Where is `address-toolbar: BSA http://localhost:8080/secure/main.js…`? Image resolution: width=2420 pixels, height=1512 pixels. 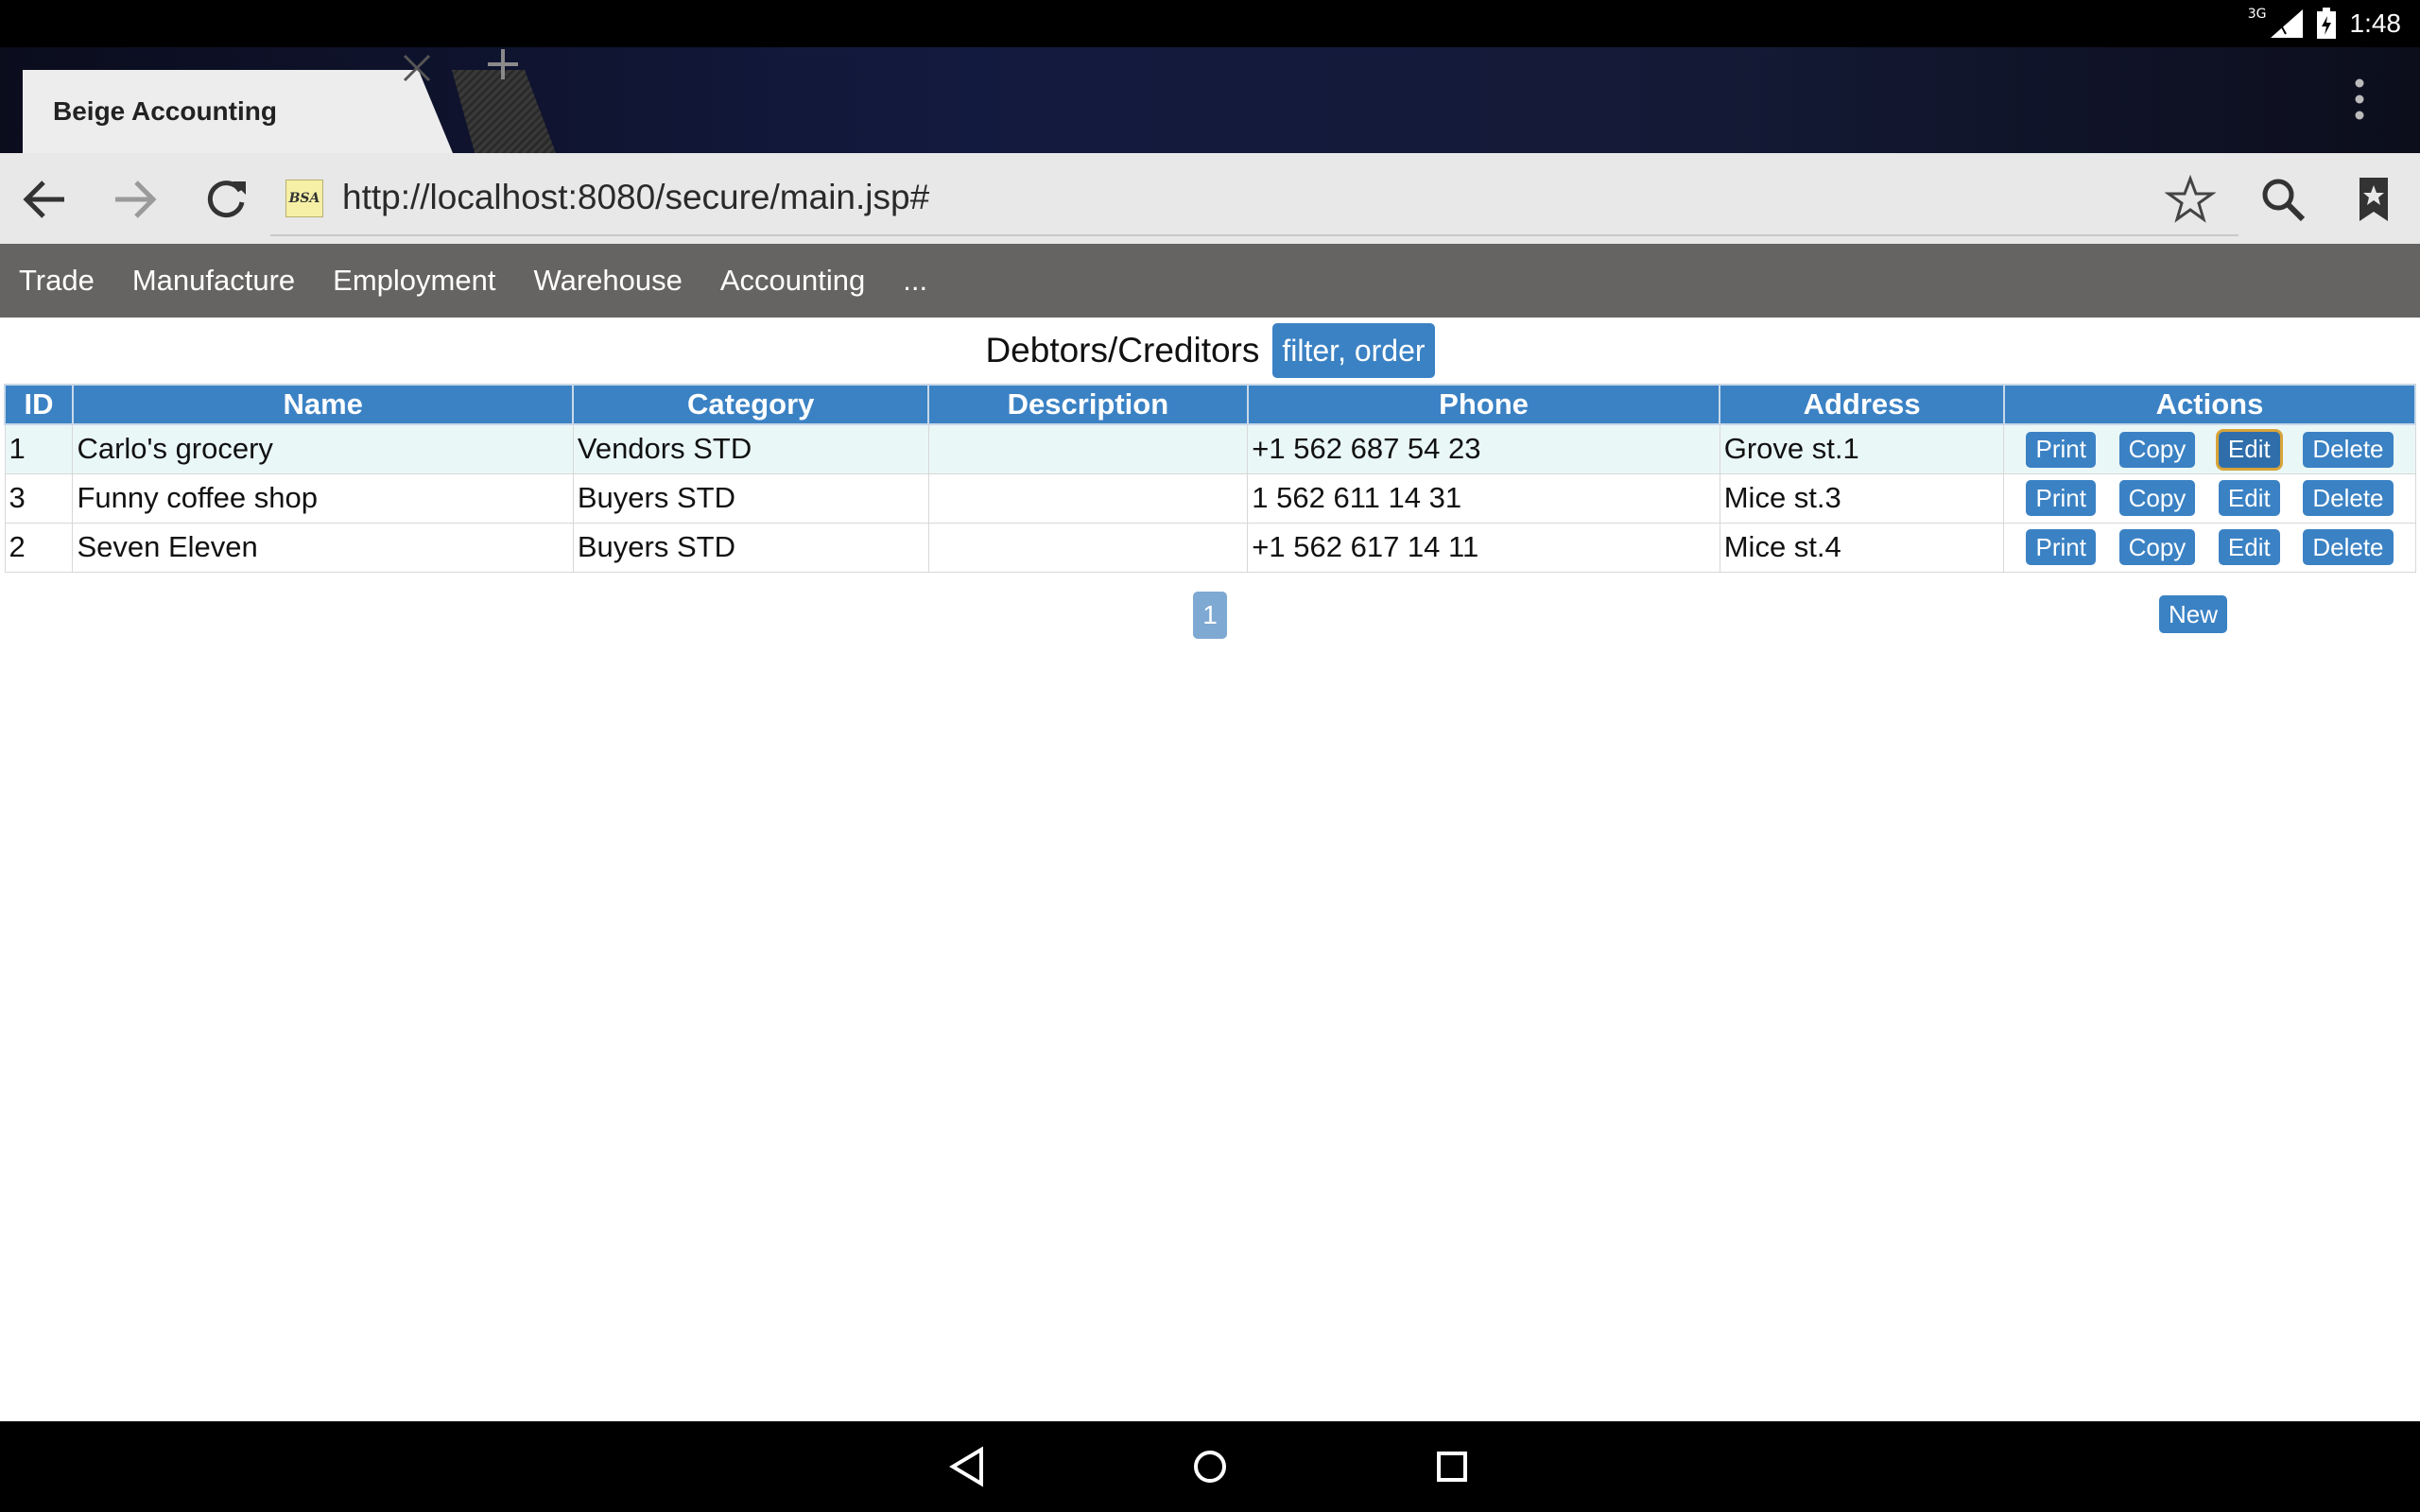
address-toolbar: BSA http://localhost:8080/secure/main.js… is located at coordinates (1210, 198).